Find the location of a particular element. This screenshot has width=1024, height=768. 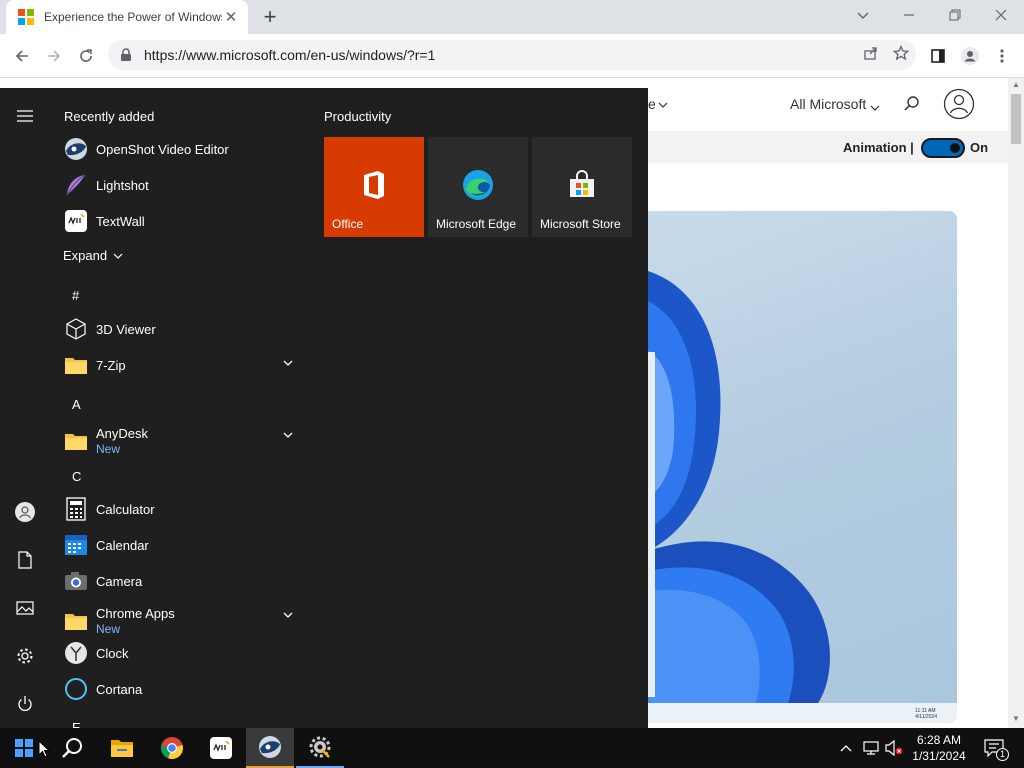

hero-taskbar is located at coordinates (802, 713).